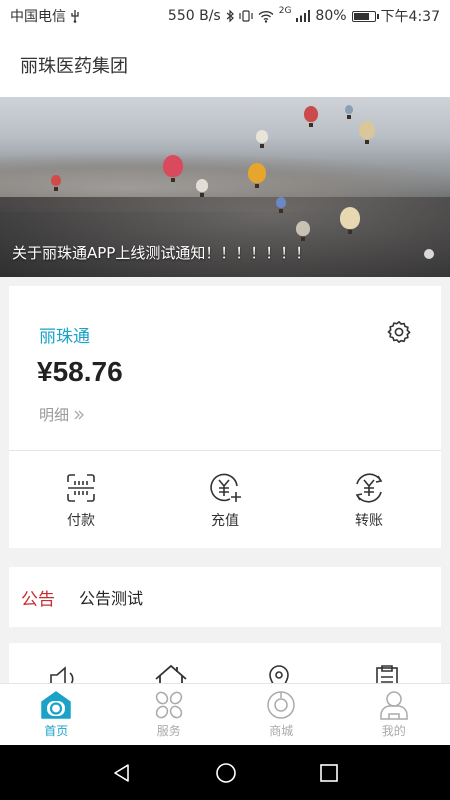 The height and width of the screenshot is (800, 450). Describe the element at coordinates (122, 773) in the screenshot. I see `back-icon` at that location.